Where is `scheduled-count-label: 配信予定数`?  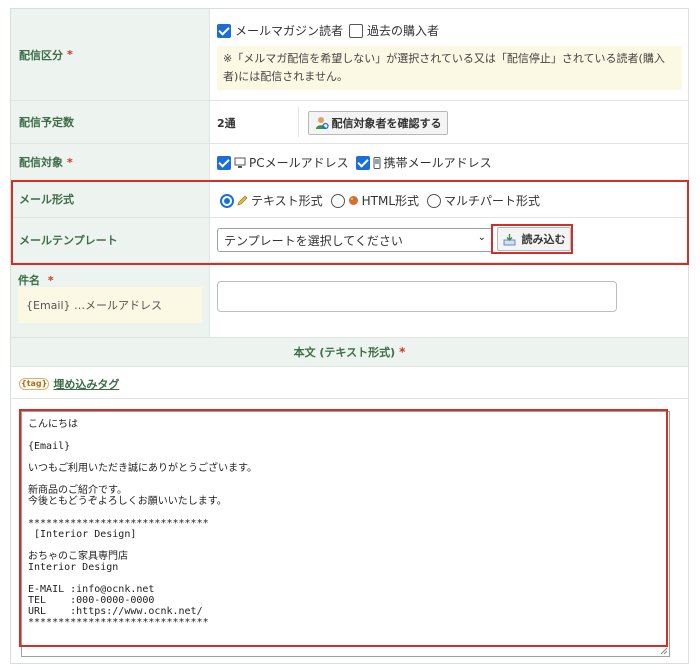
scheduled-count-label: 配信予定数 is located at coordinates (110, 122).